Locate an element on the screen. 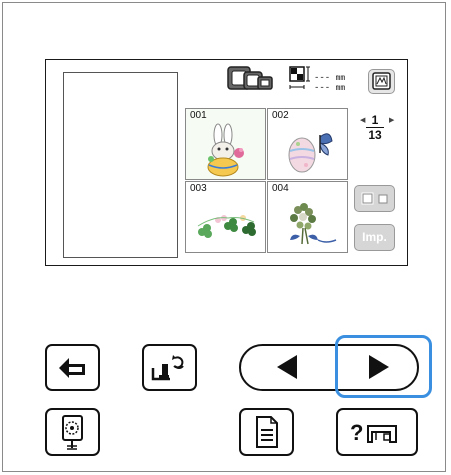 This screenshot has height=475, width=451. page-current: 1 is located at coordinates (375, 121).